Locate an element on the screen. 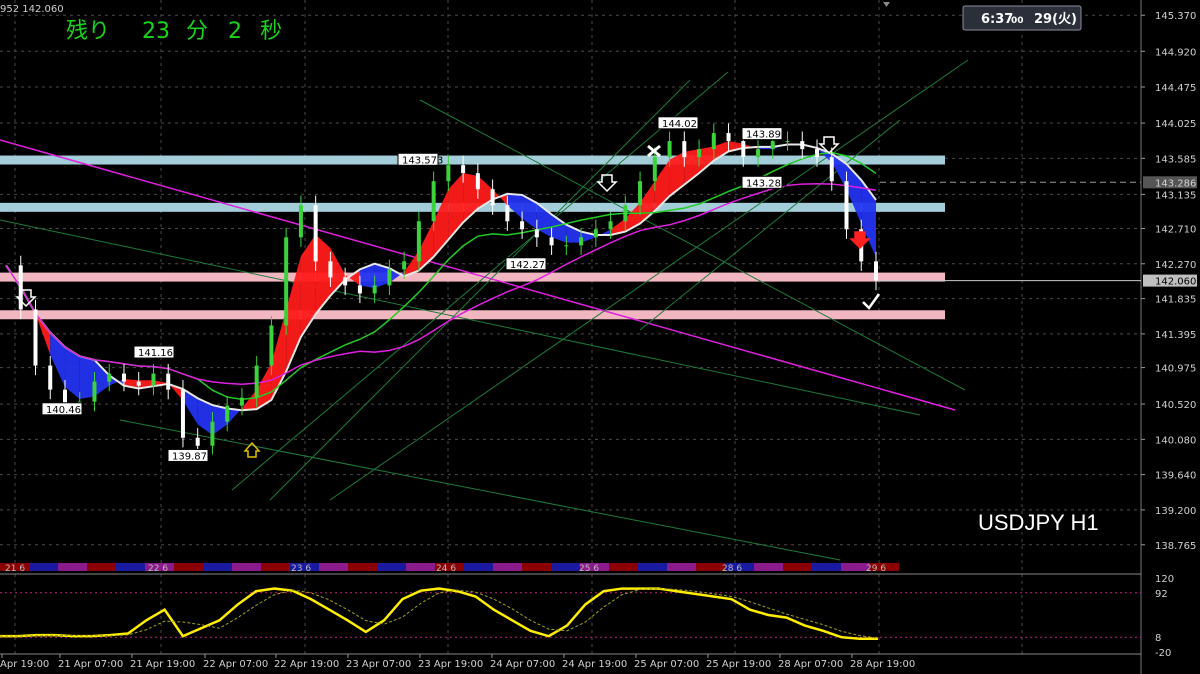  price-tick-label: 139.640 is located at coordinates (1175, 476).